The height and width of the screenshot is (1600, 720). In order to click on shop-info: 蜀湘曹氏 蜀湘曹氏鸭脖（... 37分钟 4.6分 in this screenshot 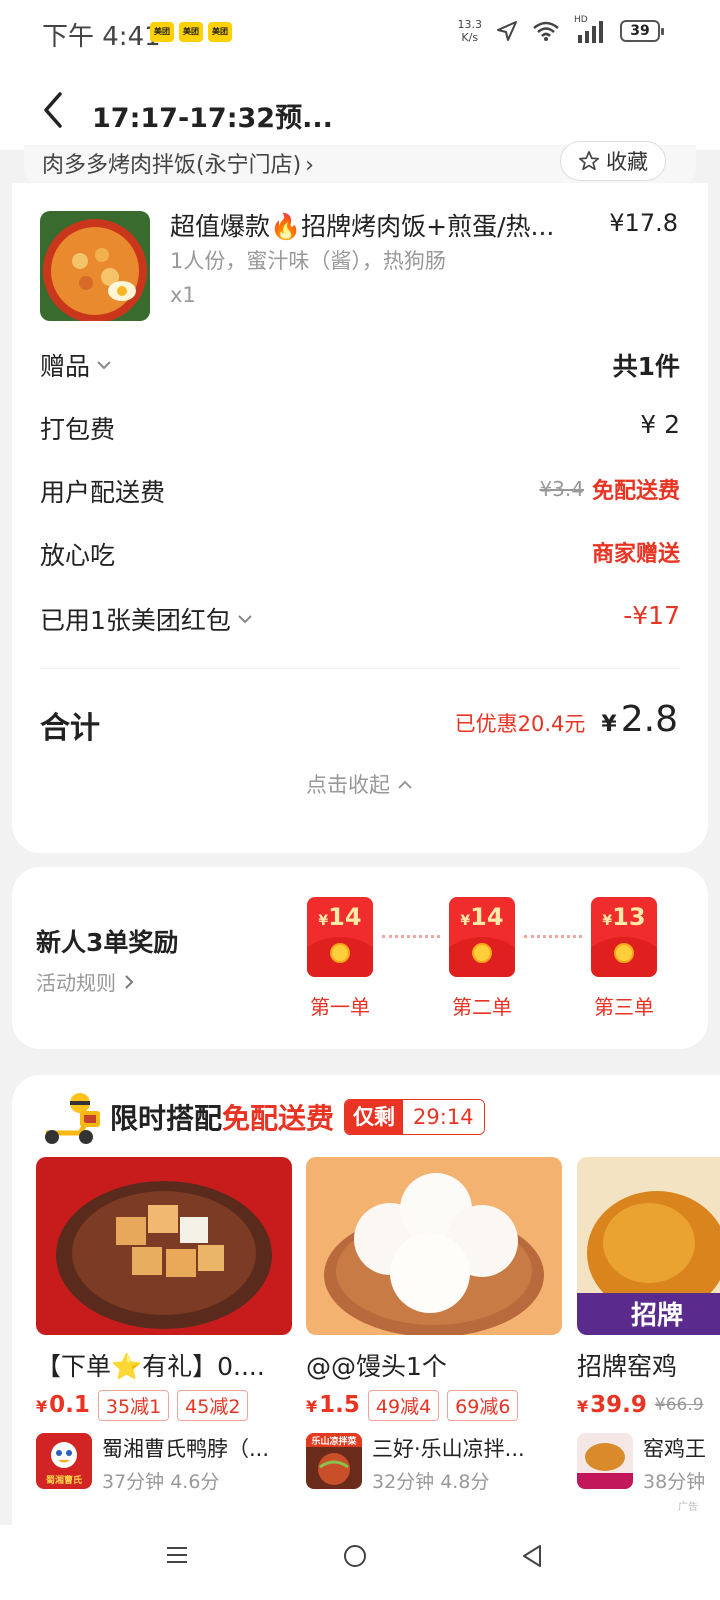, I will do `click(164, 1463)`.